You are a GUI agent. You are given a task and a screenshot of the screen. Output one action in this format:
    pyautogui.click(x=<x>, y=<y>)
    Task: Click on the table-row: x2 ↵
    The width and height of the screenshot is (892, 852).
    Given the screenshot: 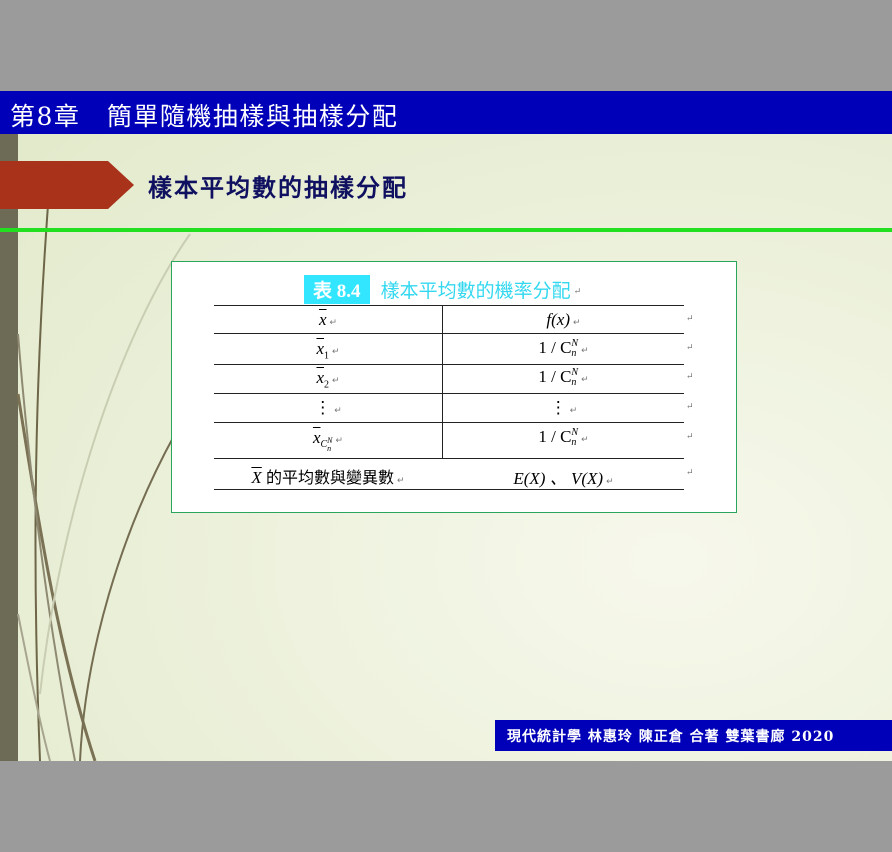 What is the action you would take?
    pyautogui.click(x=328, y=379)
    